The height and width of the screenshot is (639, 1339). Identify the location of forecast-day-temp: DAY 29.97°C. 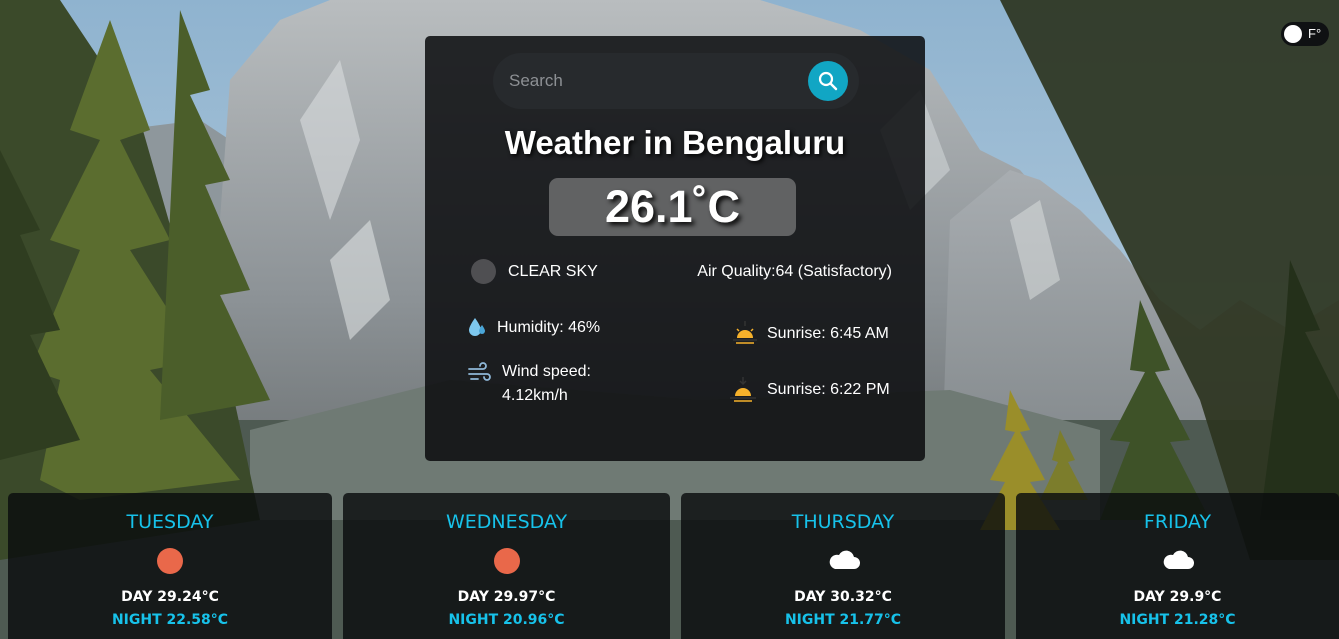
(506, 597).